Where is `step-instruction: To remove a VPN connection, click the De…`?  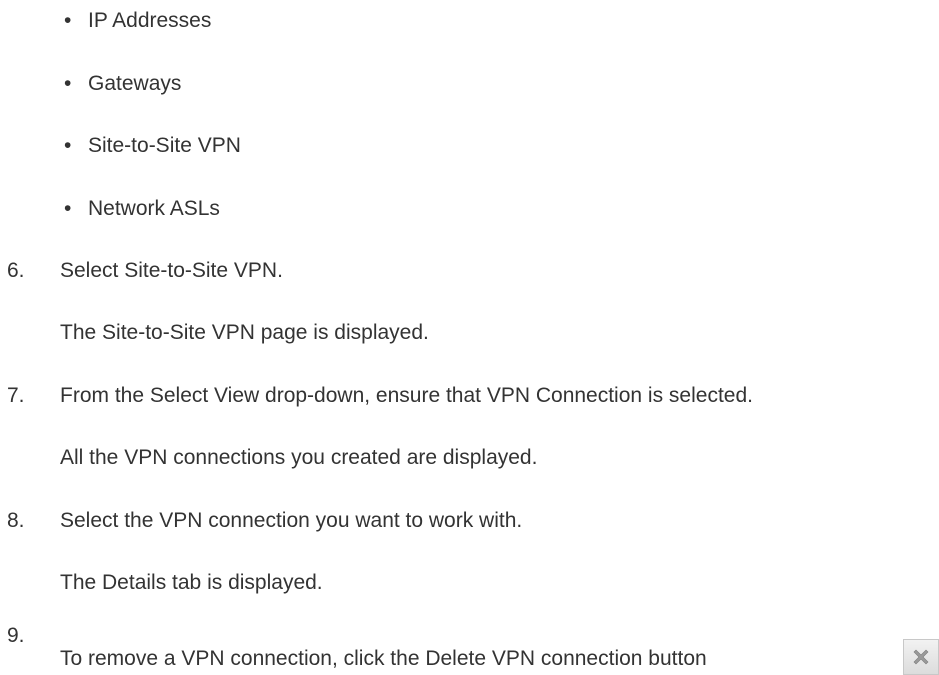
step-instruction: To remove a VPN connection, click the De… is located at coordinates (383, 658).